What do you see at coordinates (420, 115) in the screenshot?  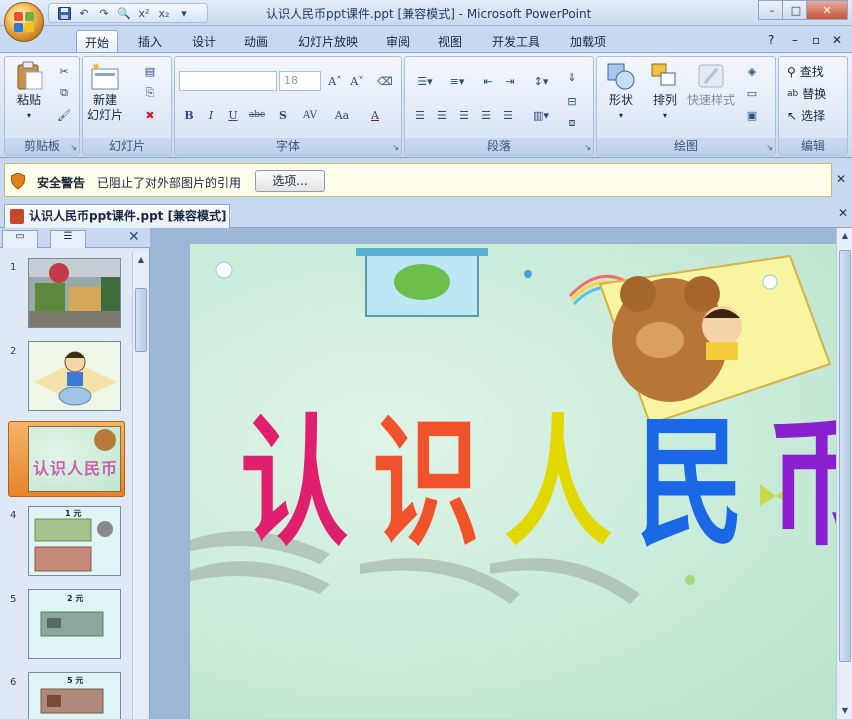 I see `align-left-icon: ☰` at bounding box center [420, 115].